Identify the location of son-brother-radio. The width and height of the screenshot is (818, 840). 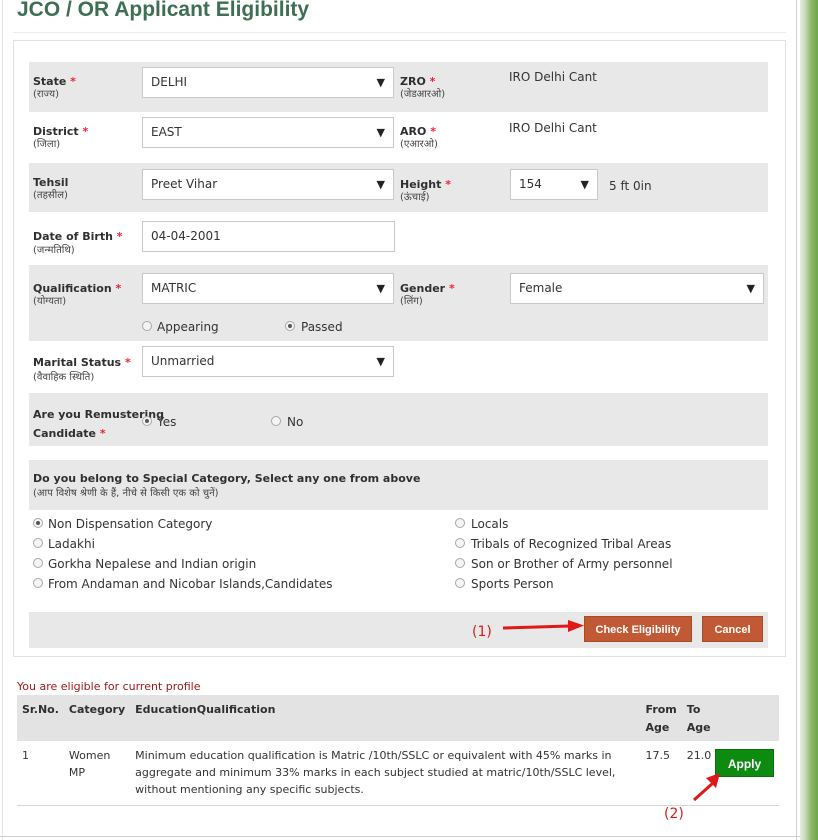
(460, 563).